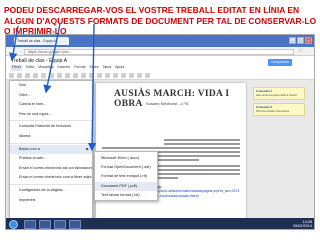 The image size is (320, 240). Describe the element at coordinates (126, 167) in the screenshot. I see `download-odt: Format OpenDocument (.odt)` at that location.